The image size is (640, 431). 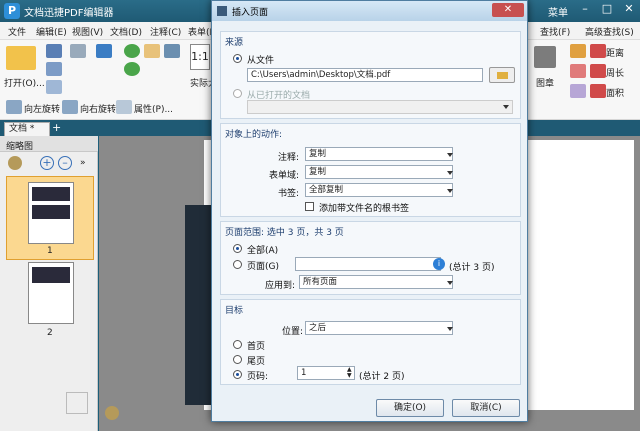 I want to click on last-page-label: 尾页, so click(x=256, y=362).